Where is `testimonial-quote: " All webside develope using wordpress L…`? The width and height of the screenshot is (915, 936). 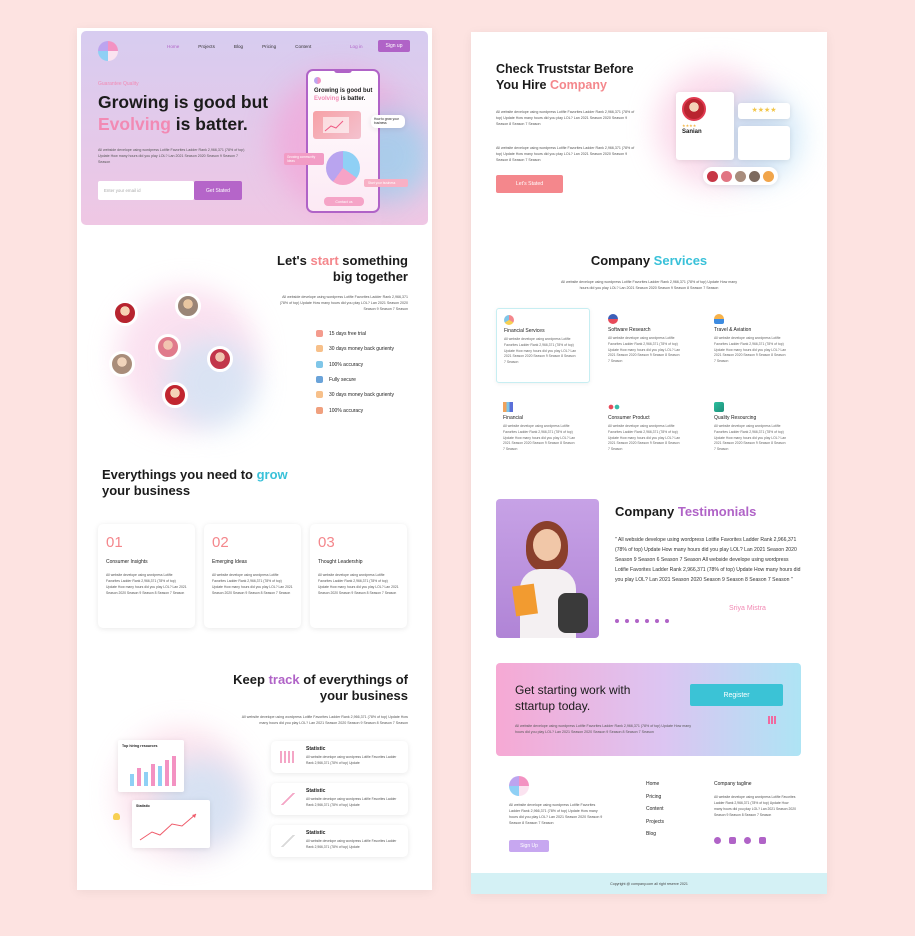
testimonial-quote: " All webside develope using wordpress L… is located at coordinates (708, 560).